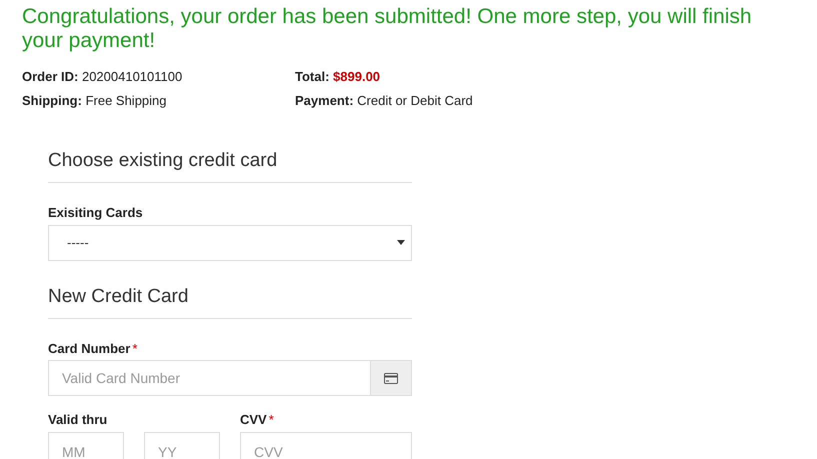 The height and width of the screenshot is (459, 817). I want to click on card-number-field: Valid Card Number, so click(209, 378).